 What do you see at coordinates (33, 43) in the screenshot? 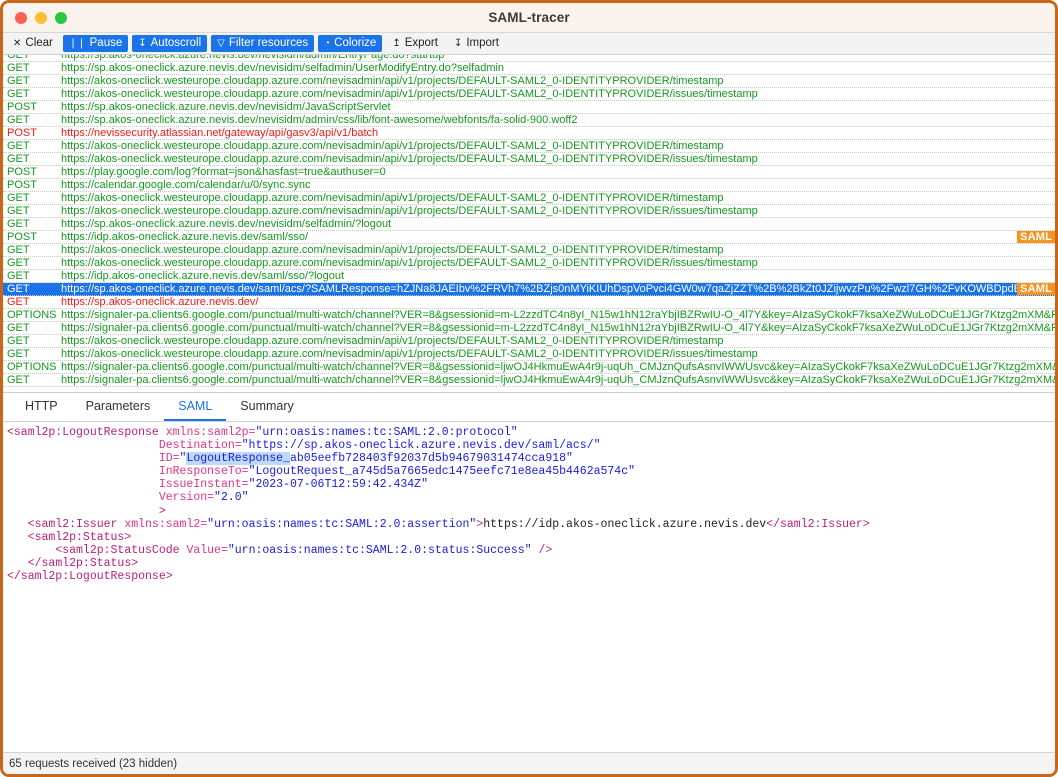
I see `clear-button: ✕ Clear` at bounding box center [33, 43].